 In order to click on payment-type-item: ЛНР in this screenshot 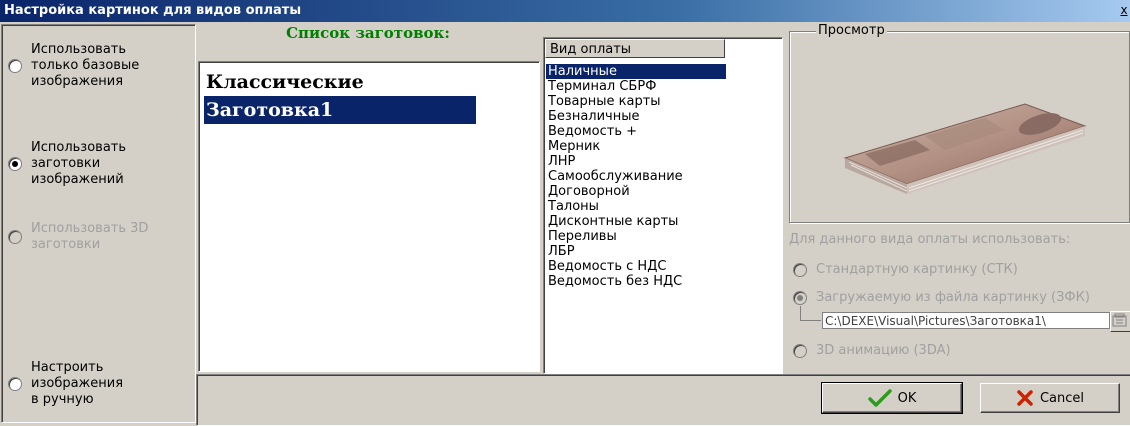, I will do `click(636, 161)`.